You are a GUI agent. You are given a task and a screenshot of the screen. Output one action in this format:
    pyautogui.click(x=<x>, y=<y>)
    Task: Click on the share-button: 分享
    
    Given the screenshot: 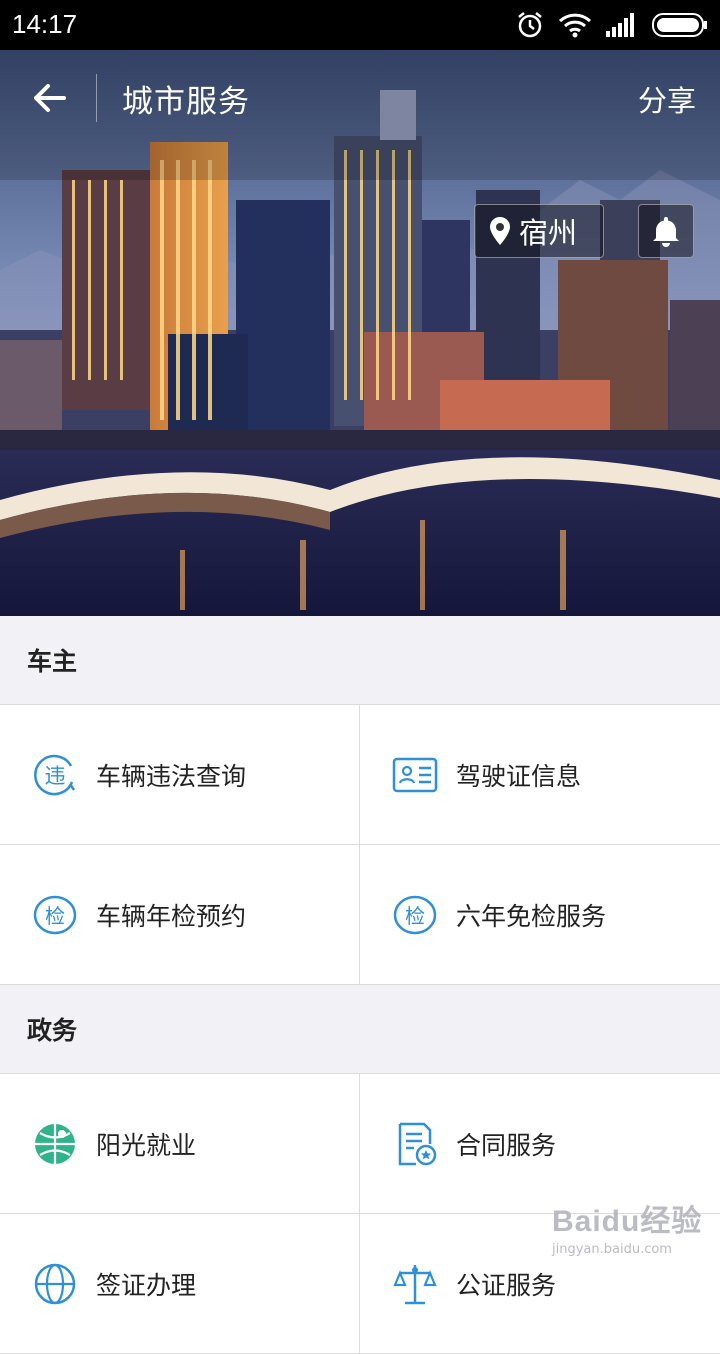 What is the action you would take?
    pyautogui.click(x=667, y=99)
    